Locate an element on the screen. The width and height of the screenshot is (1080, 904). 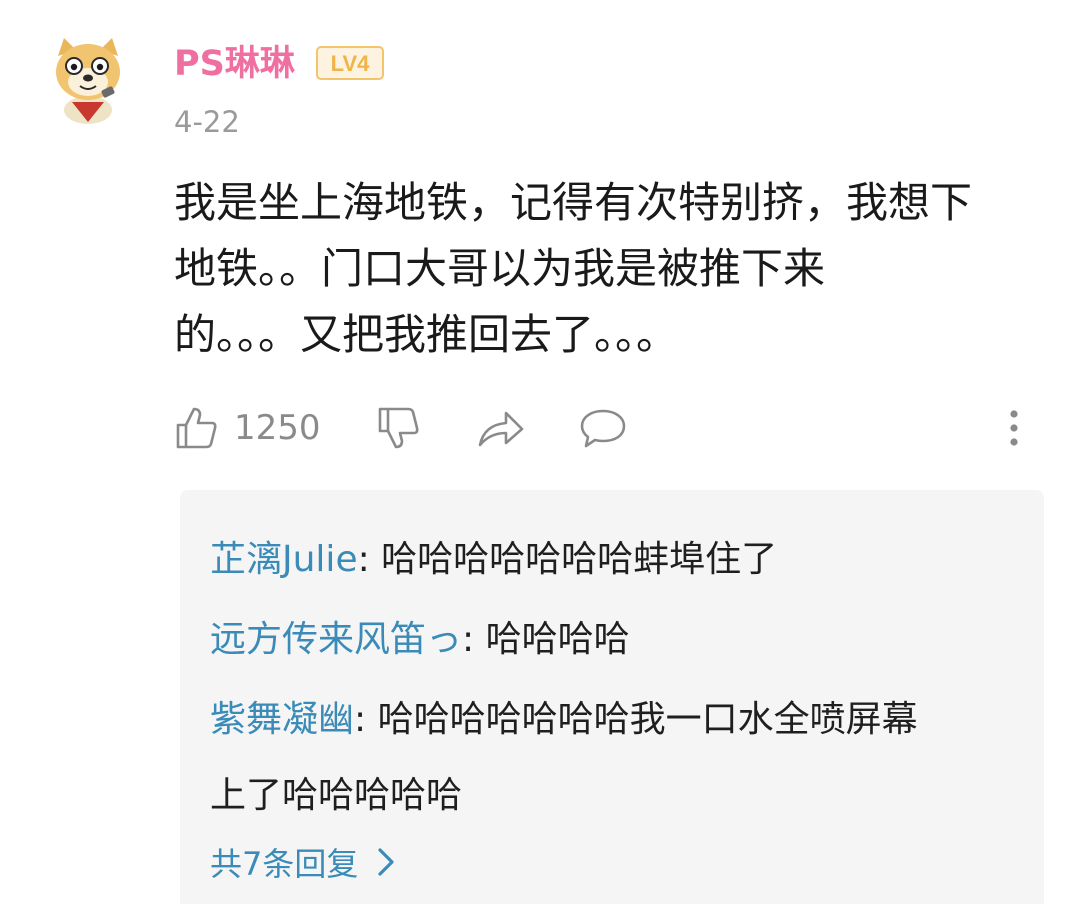
more-options-button is located at coordinates (1014, 428).